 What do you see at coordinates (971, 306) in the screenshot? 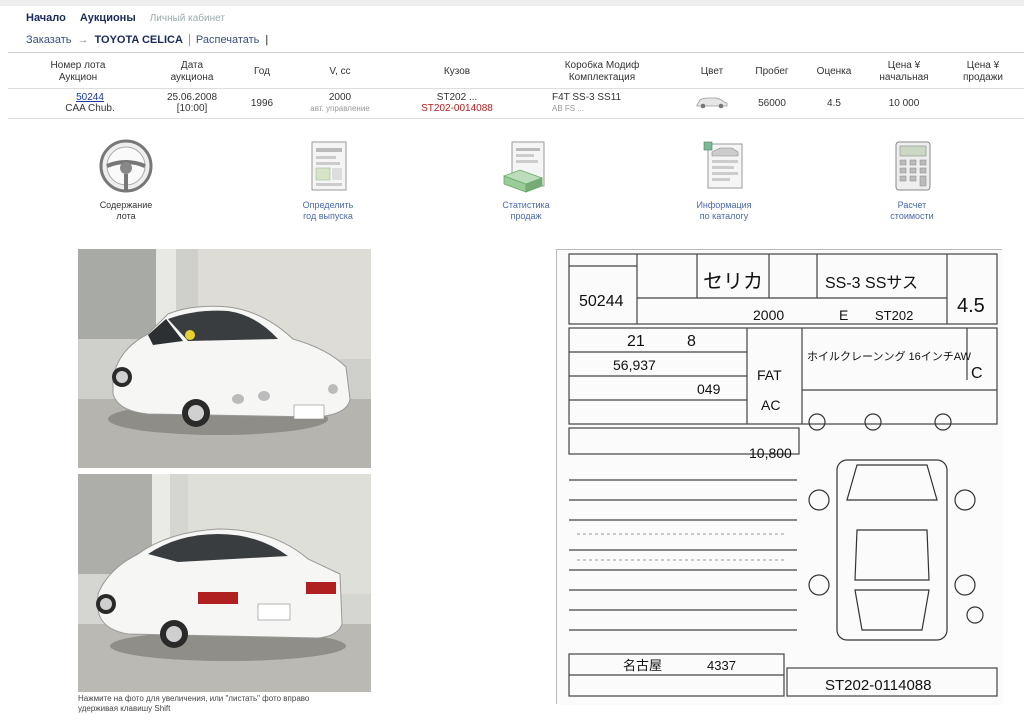
I see `svg-text: 4.5` at bounding box center [971, 306].